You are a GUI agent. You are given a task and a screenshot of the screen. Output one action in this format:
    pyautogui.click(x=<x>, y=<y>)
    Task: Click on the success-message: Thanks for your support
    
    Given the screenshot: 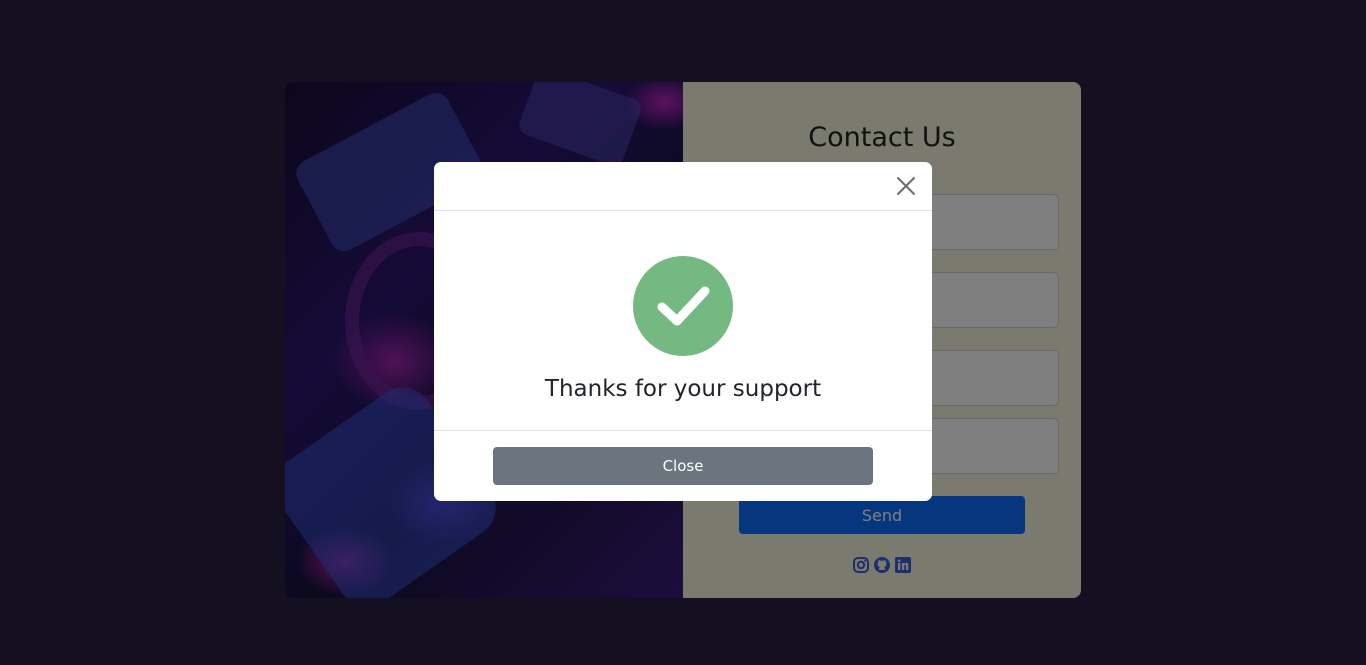 What is the action you would take?
    pyautogui.click(x=683, y=389)
    